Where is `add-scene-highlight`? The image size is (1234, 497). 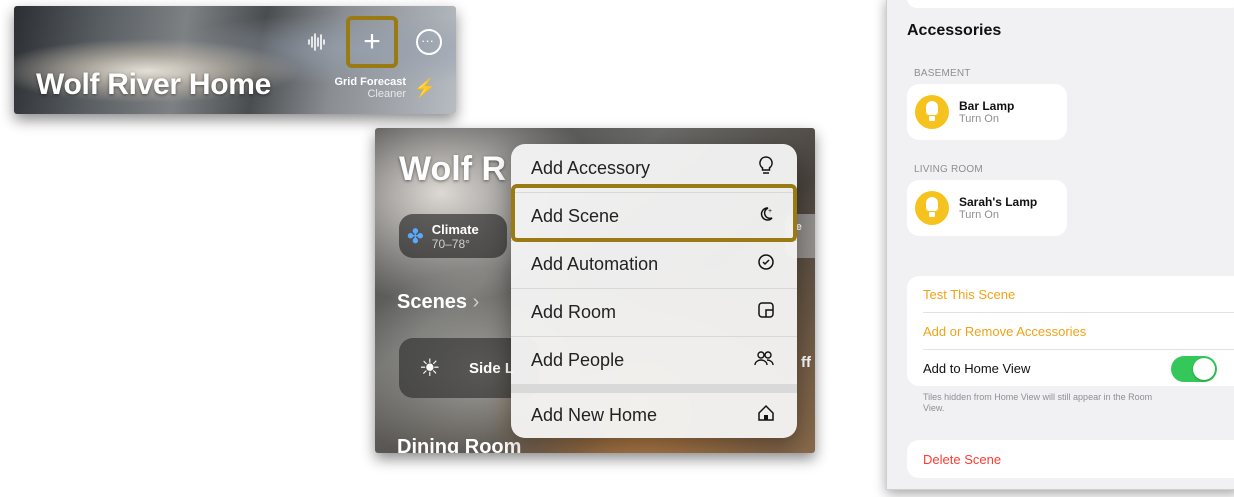
add-scene-highlight is located at coordinates (654, 213).